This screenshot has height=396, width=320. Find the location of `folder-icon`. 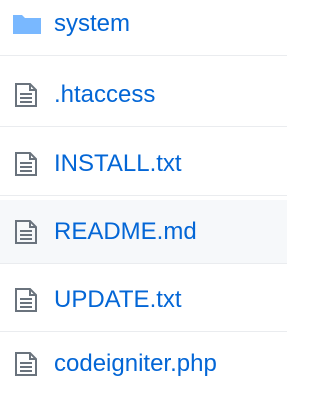

folder-icon is located at coordinates (27, 24).